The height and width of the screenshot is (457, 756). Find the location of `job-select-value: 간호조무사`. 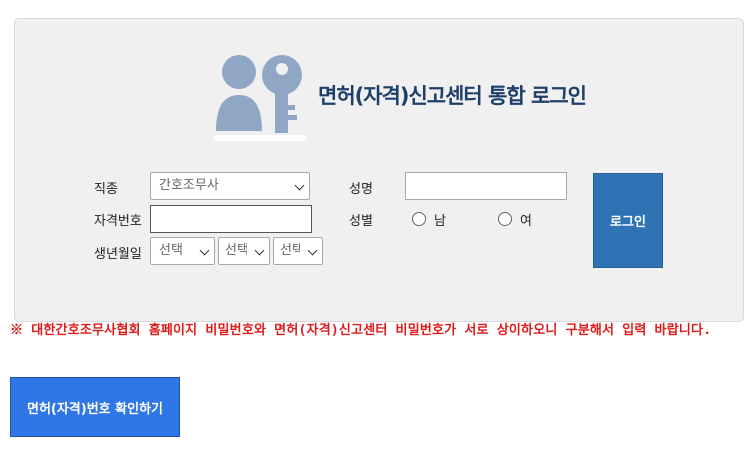

job-select-value: 간호조무사 is located at coordinates (189, 185).